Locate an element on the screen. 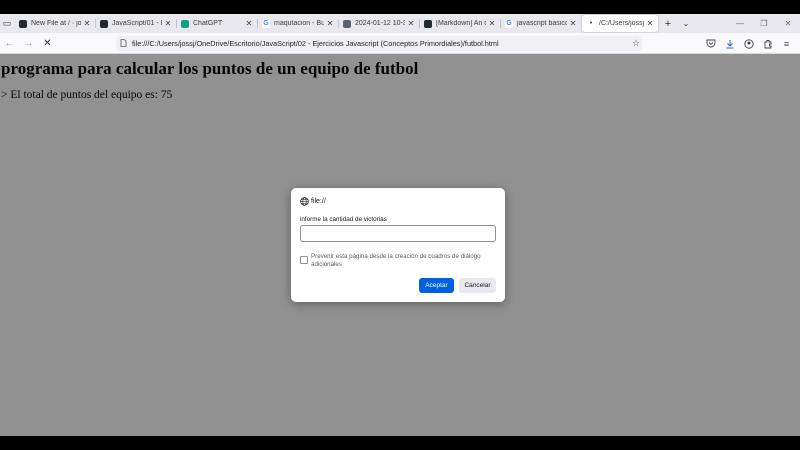 This screenshot has width=800, height=450. restore-icon: ❐ is located at coordinates (764, 23).